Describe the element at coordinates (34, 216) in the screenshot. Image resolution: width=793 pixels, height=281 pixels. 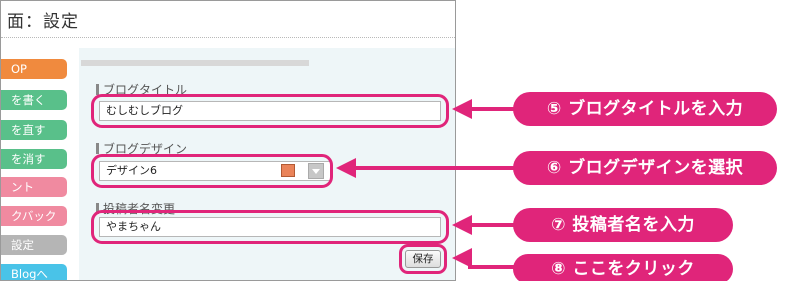
I see `sidebar-item-trackback: クバック` at that location.